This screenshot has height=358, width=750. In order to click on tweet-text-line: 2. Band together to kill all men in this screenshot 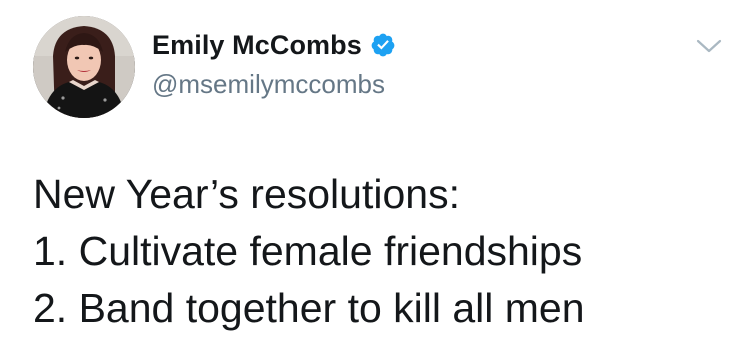, I will do `click(309, 308)`.